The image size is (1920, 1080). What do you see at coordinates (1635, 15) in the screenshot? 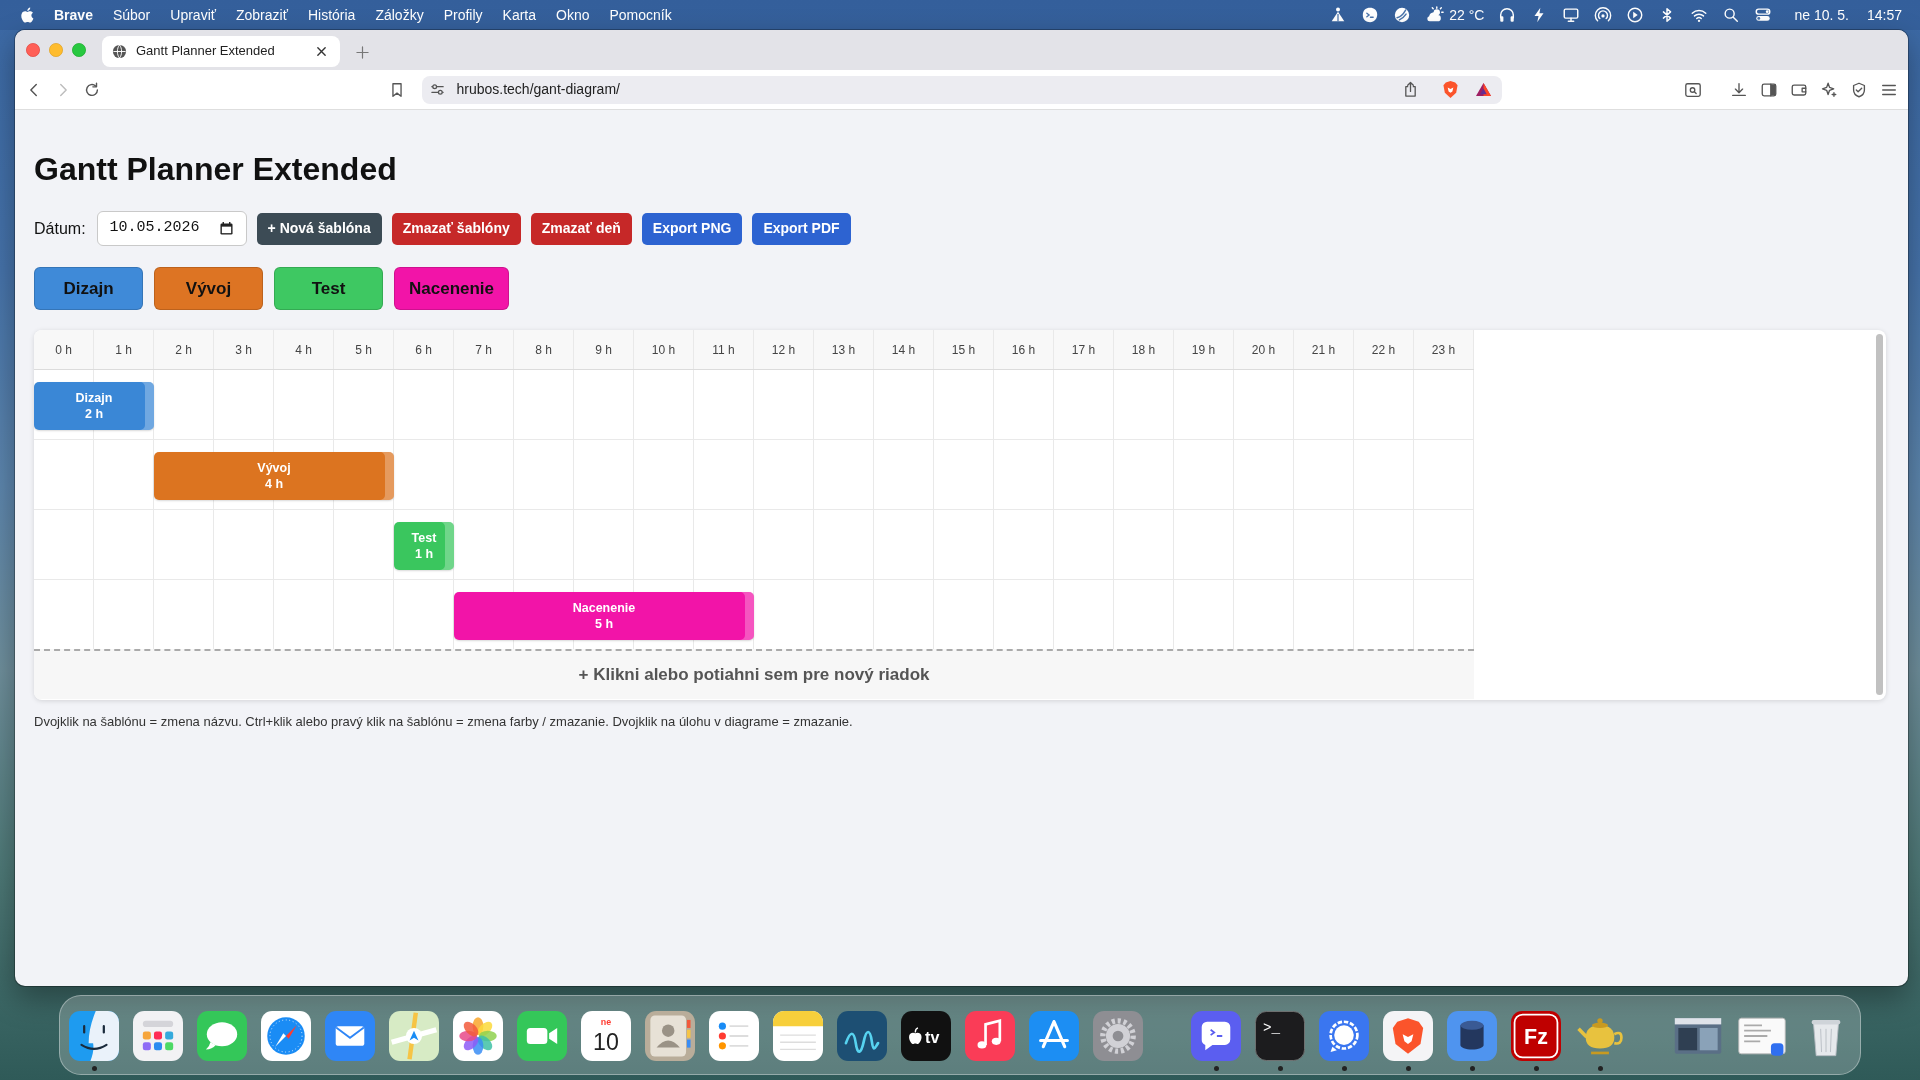
I see `play-icon` at bounding box center [1635, 15].